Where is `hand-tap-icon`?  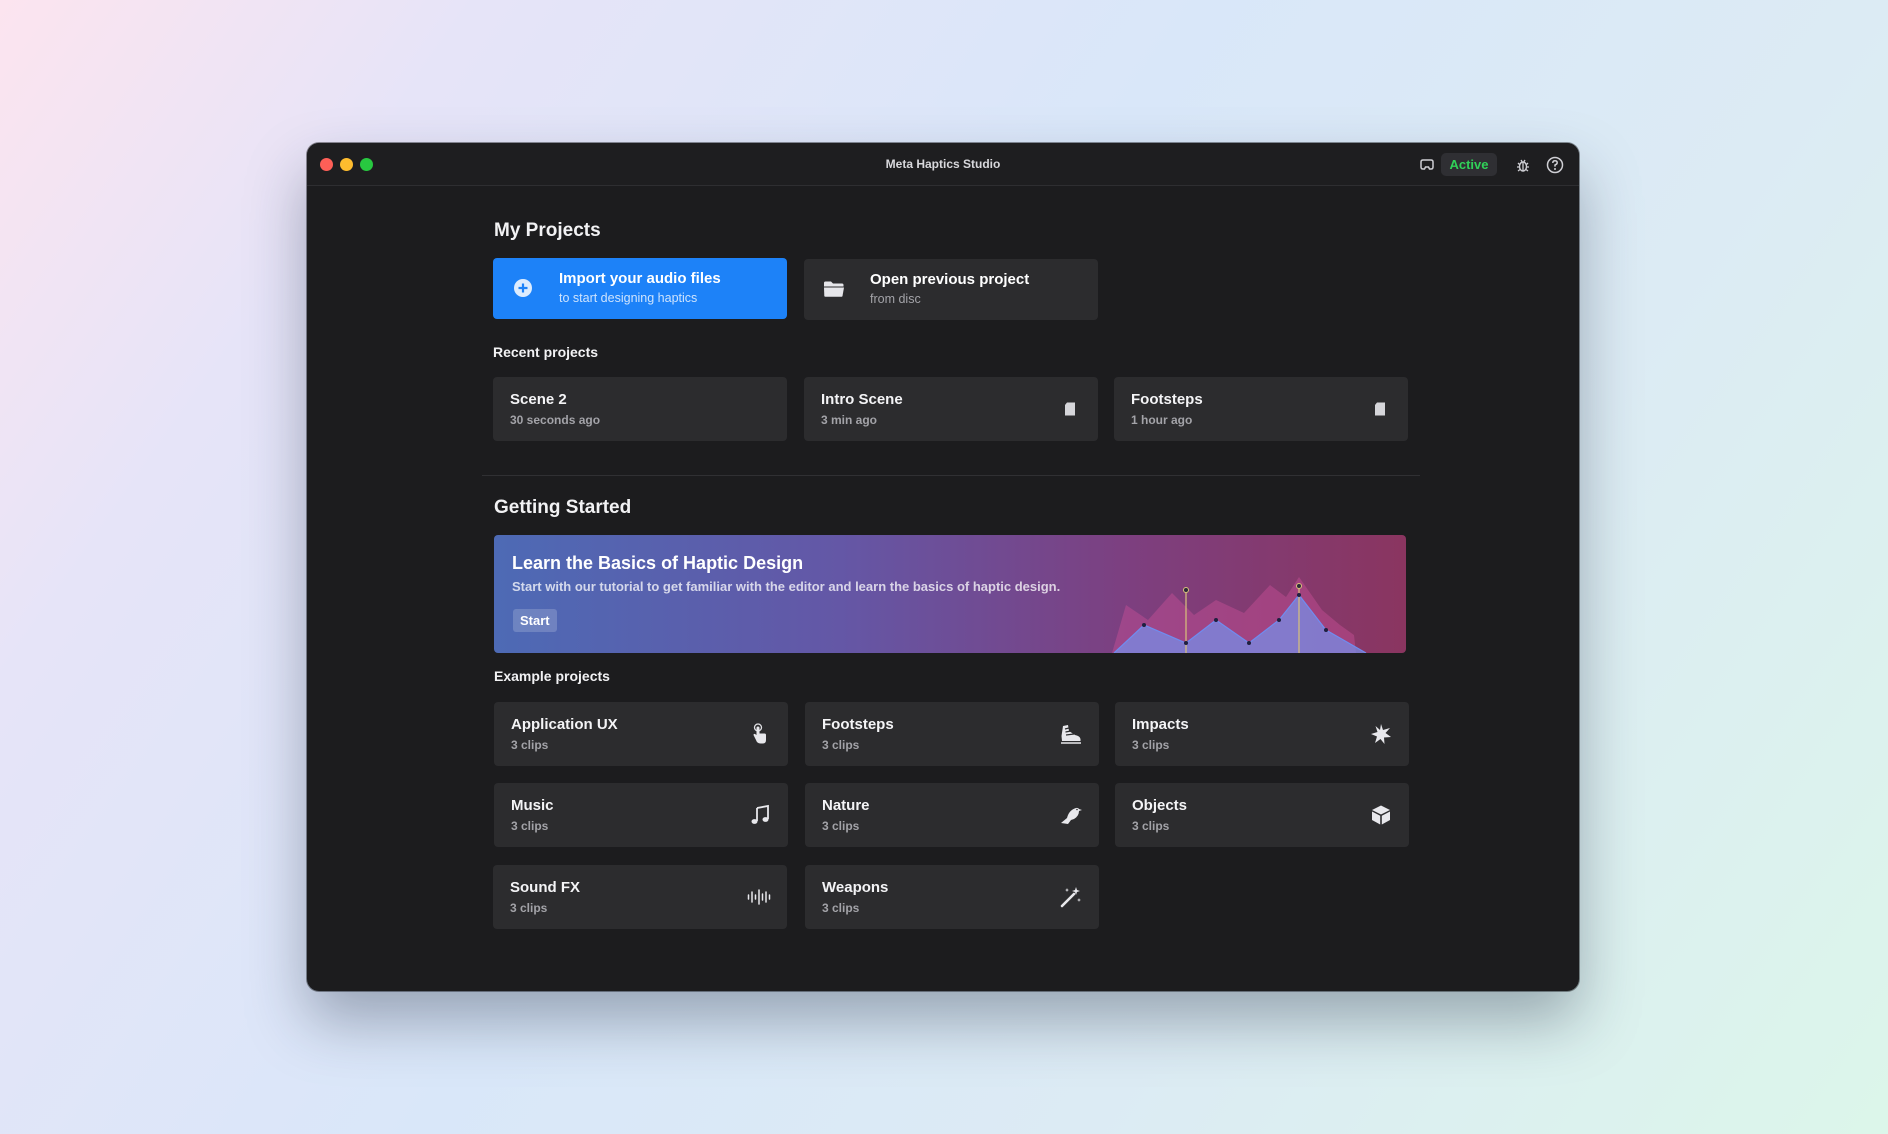 hand-tap-icon is located at coordinates (760, 734).